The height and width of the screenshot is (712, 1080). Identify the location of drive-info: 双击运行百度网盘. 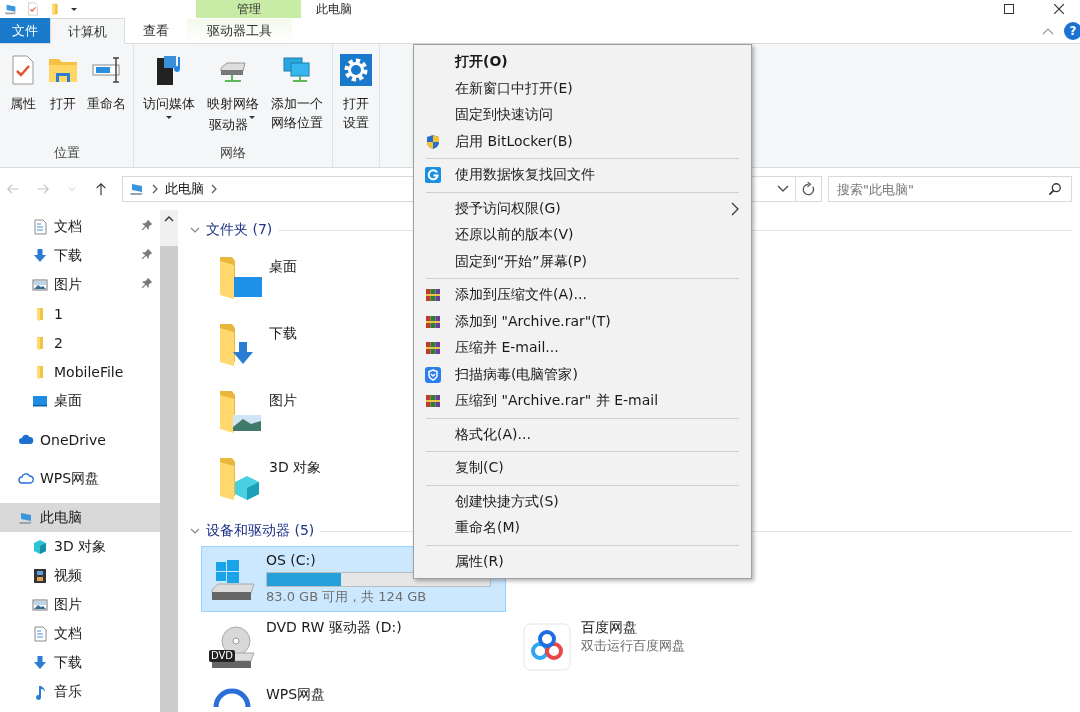
(633, 645).